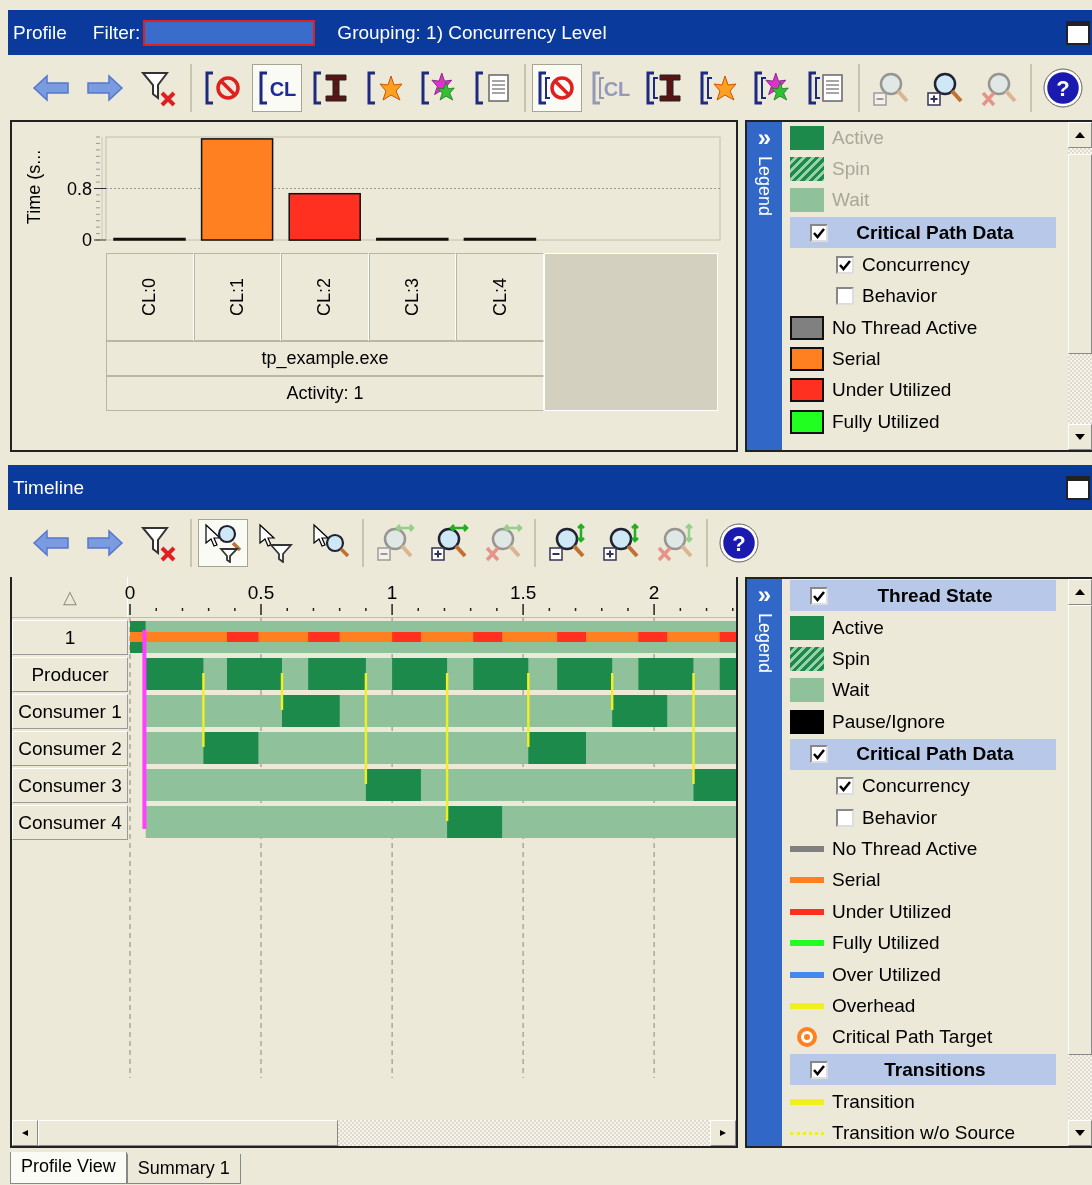 This screenshot has height=1185, width=1092. What do you see at coordinates (873, 1101) in the screenshot?
I see `legend-label: Transition` at bounding box center [873, 1101].